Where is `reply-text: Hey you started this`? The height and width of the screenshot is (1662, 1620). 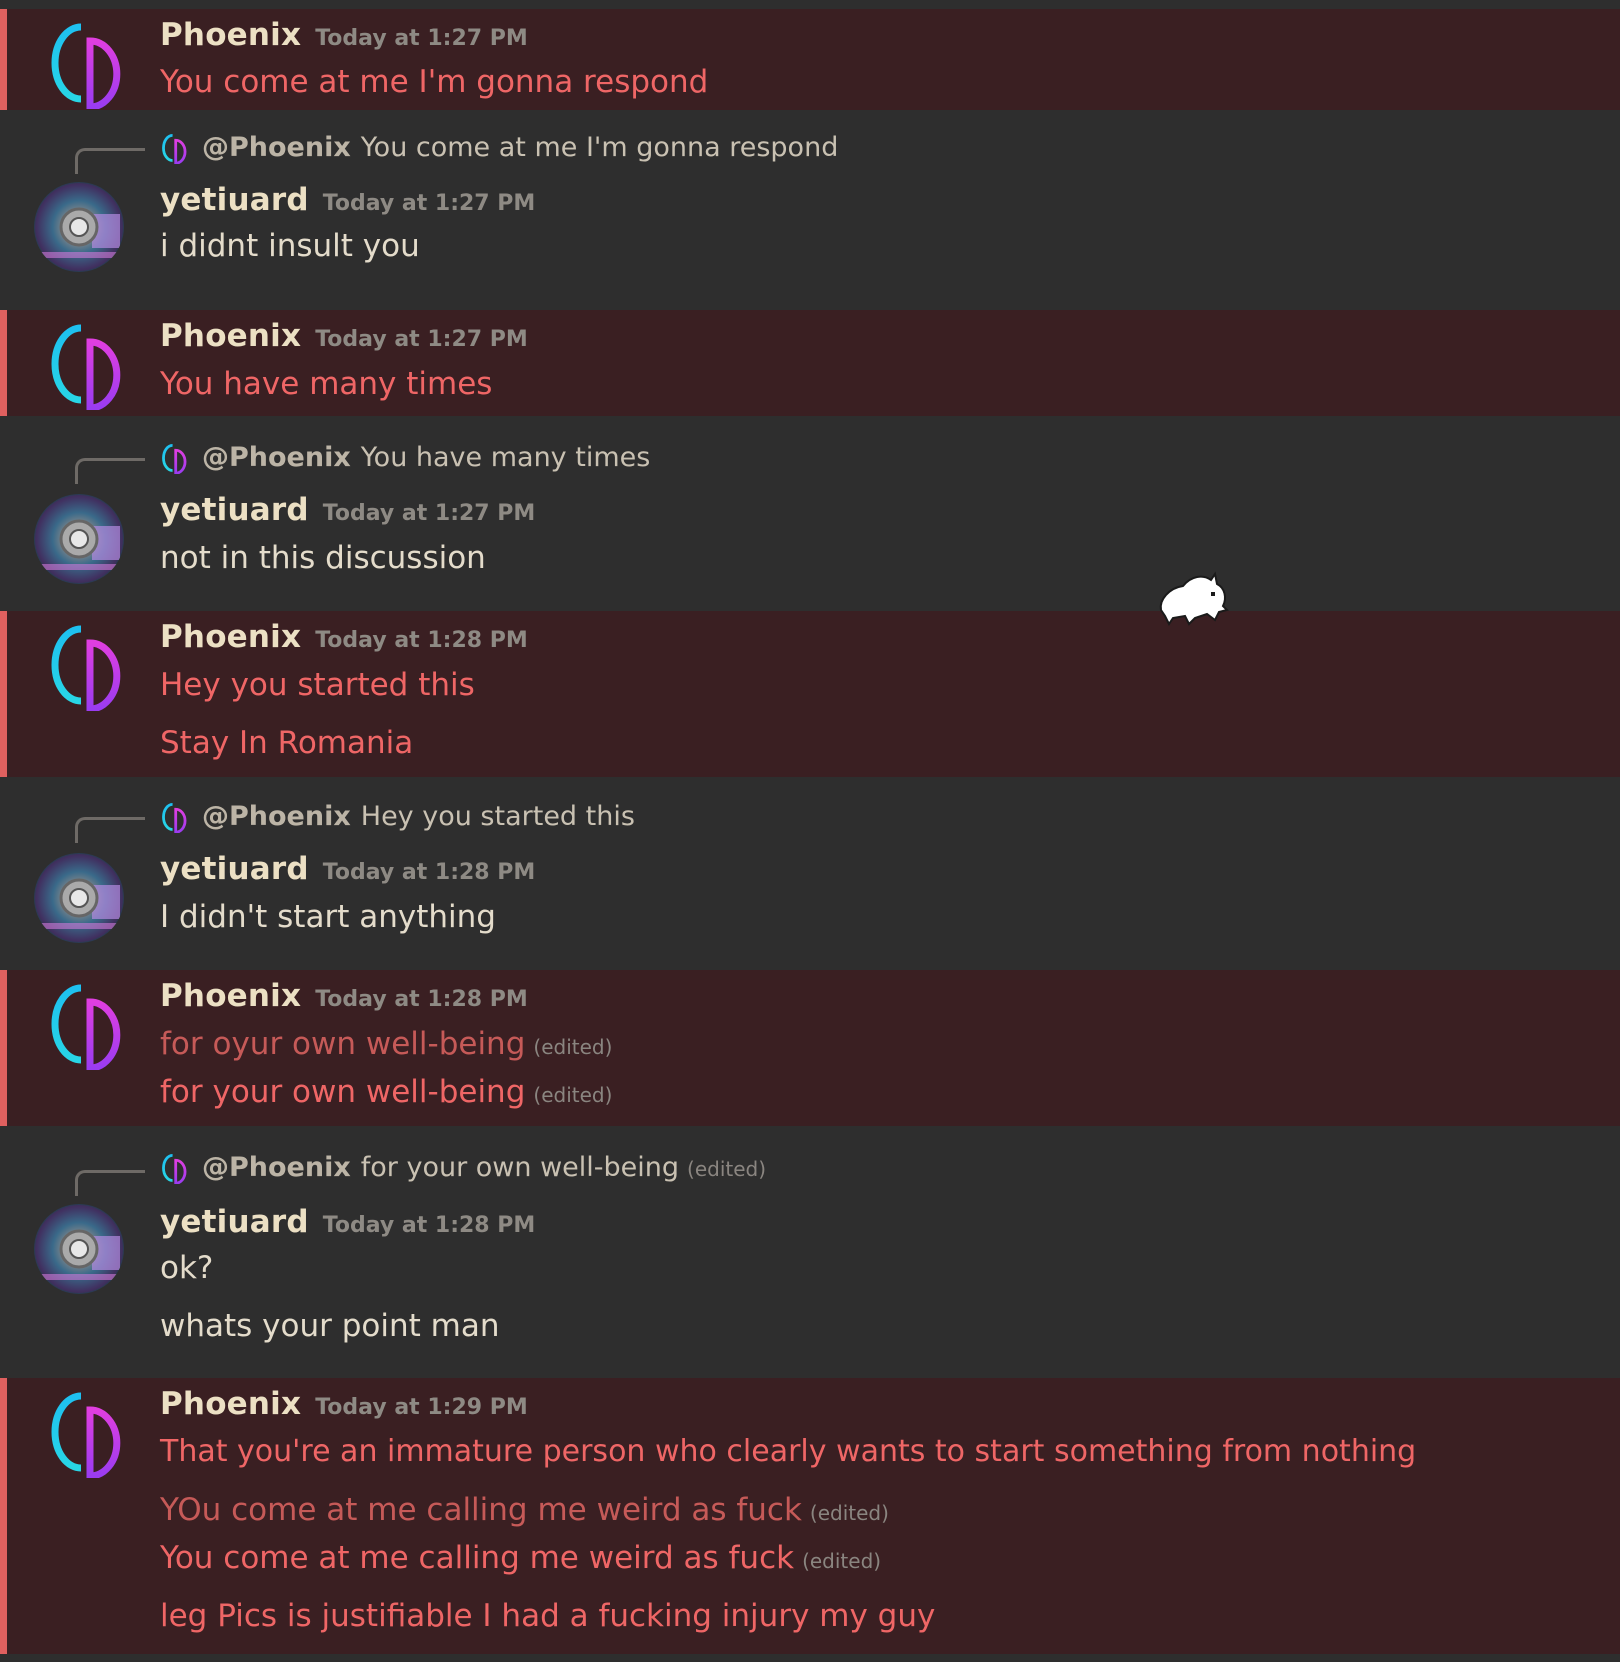
reply-text: Hey you started this is located at coordinates (497, 816).